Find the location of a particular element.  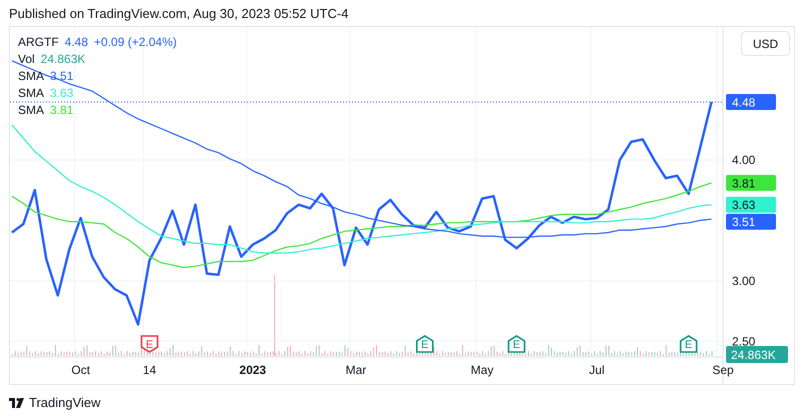

price-badge: 3.51 is located at coordinates (751, 222).